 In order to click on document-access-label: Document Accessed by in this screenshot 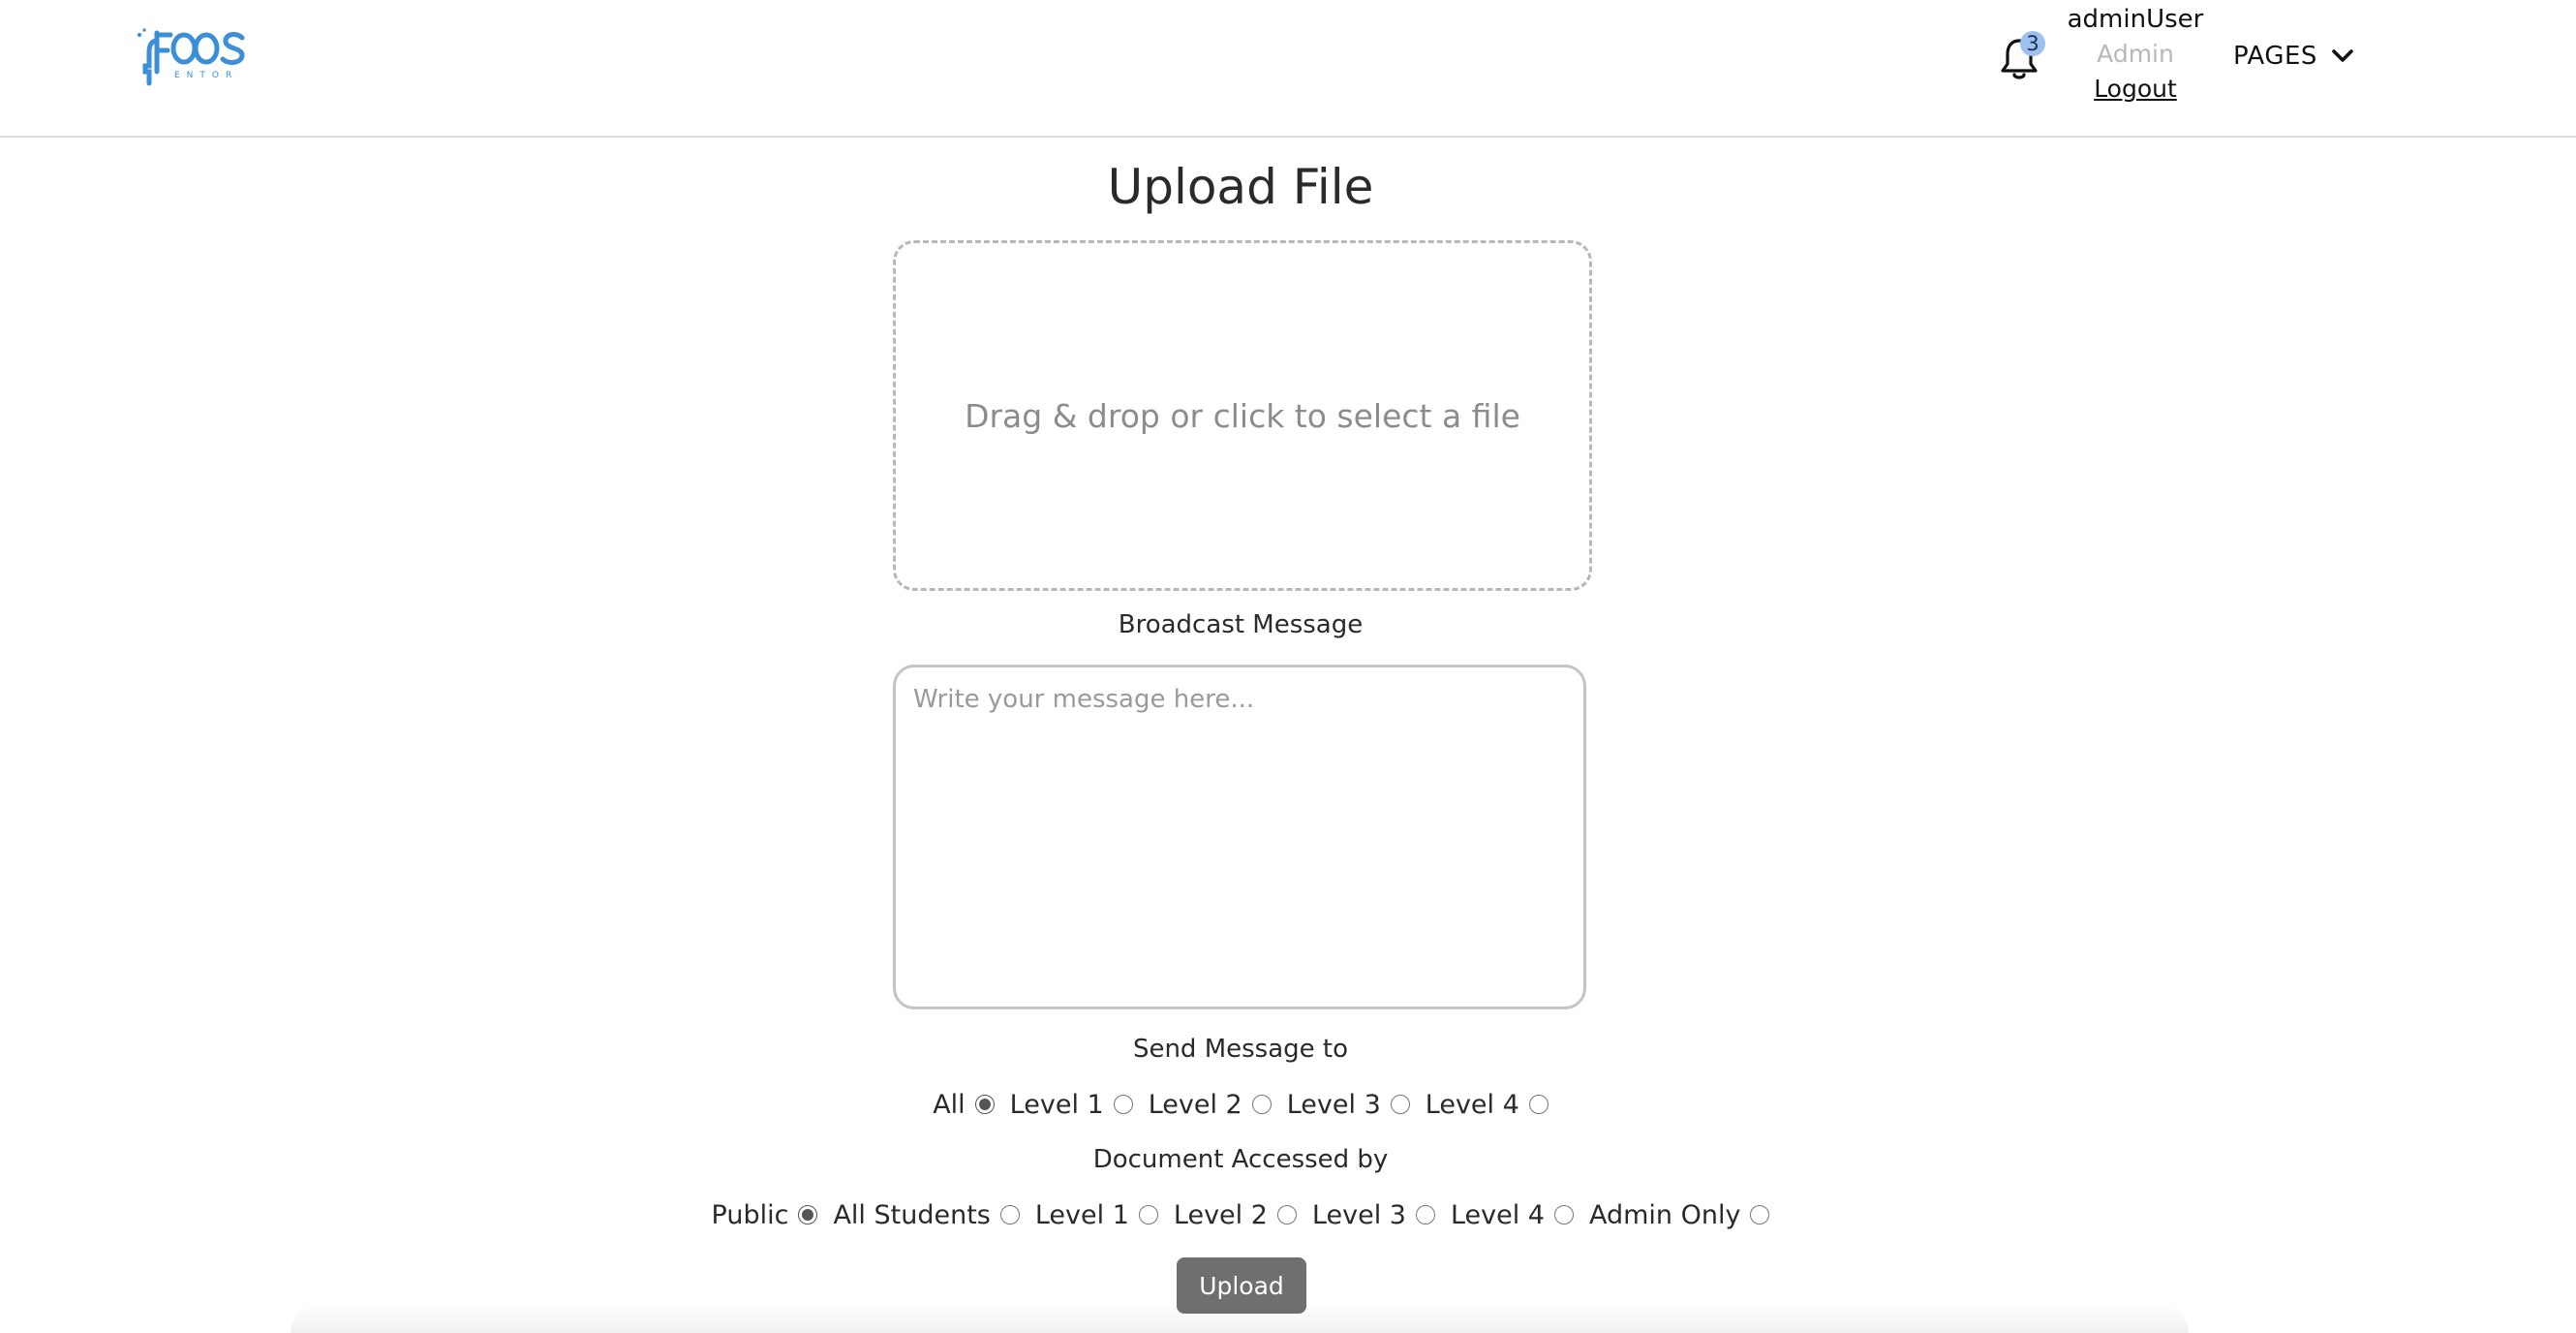, I will do `click(1240, 1159)`.